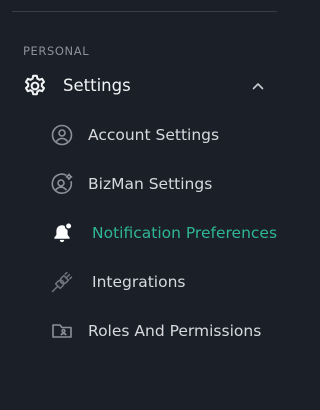 The height and width of the screenshot is (410, 320). I want to click on sidebar-item-label: Roles And Permissions, so click(175, 331).